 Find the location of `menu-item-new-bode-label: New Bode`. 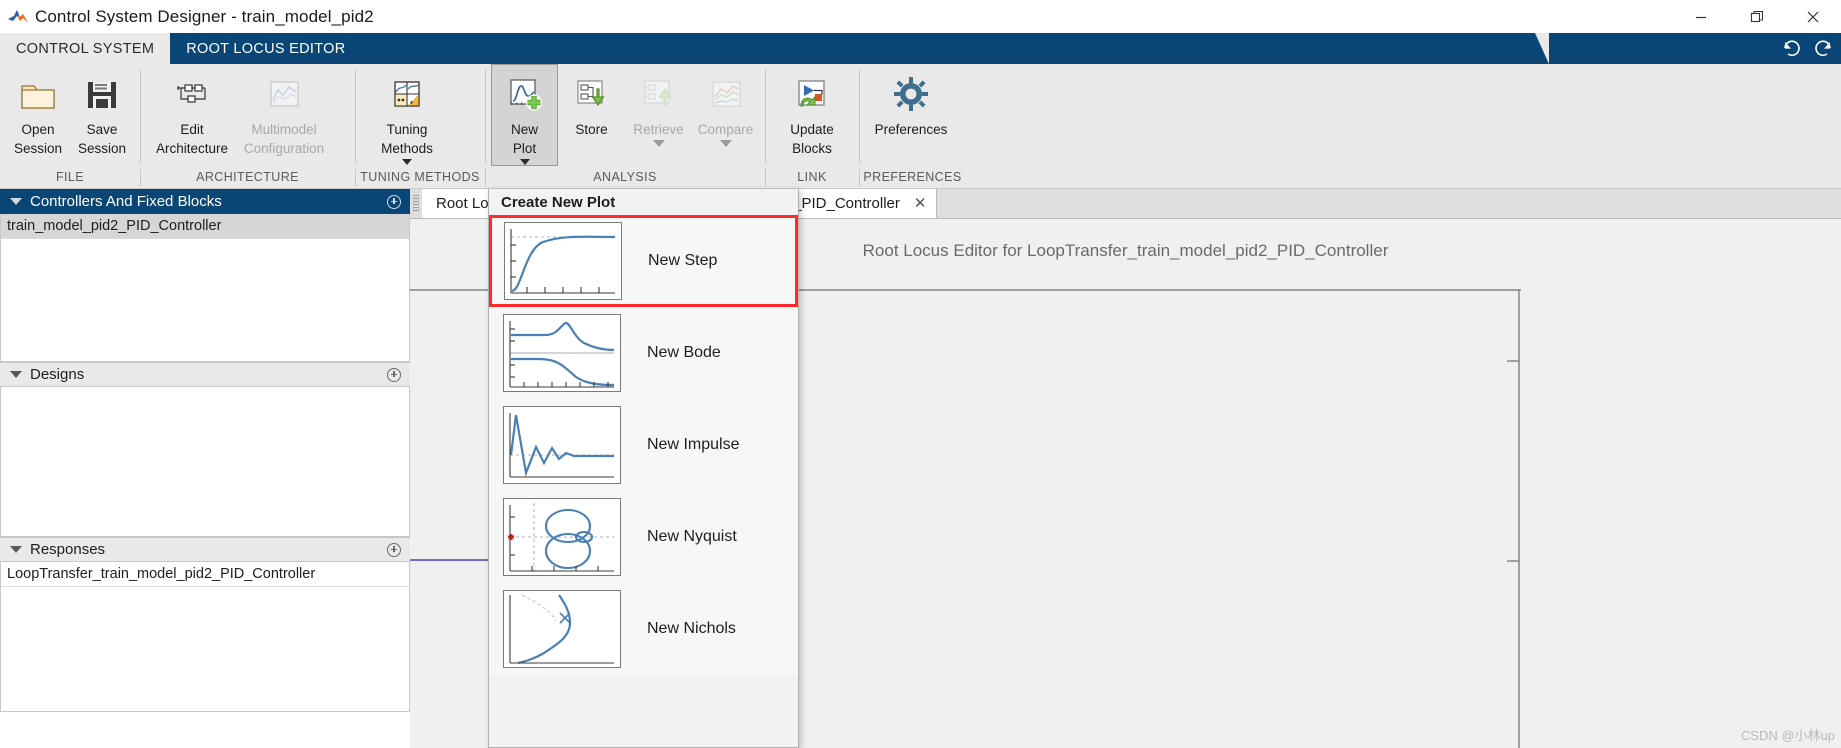

menu-item-new-bode-label: New Bode is located at coordinates (684, 352).